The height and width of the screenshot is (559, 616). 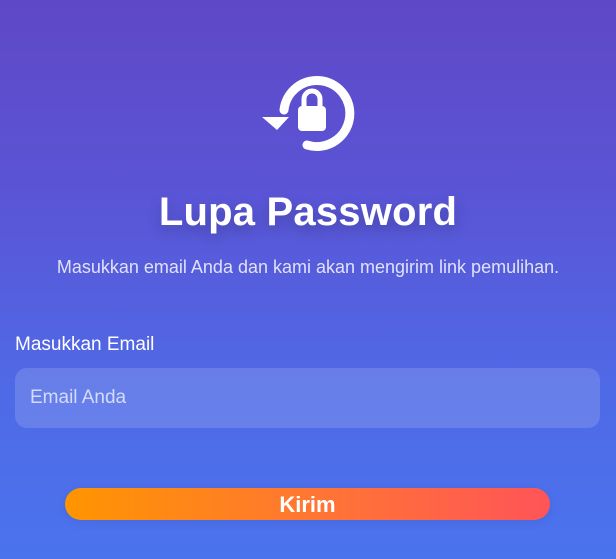 What do you see at coordinates (308, 212) in the screenshot?
I see `page-title: Lupa Password` at bounding box center [308, 212].